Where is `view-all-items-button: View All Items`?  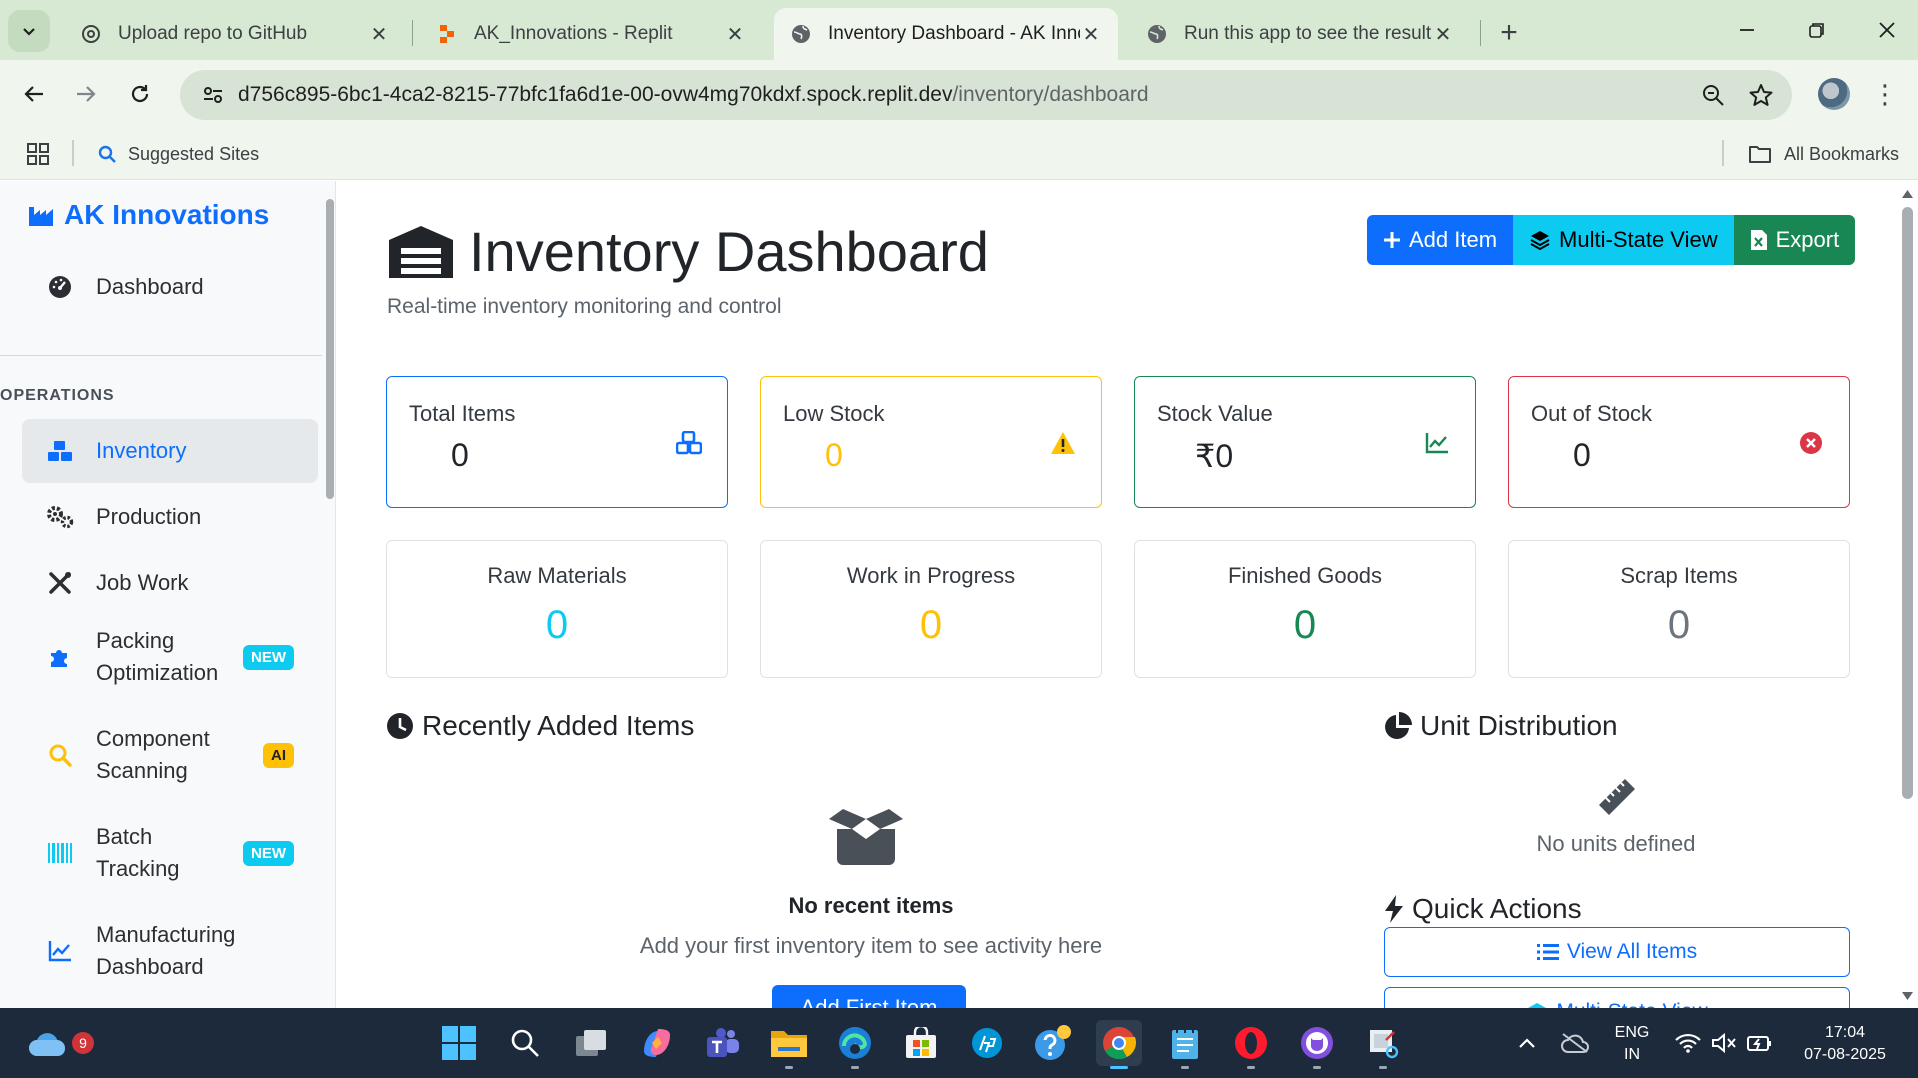 view-all-items-button: View All Items is located at coordinates (1617, 952).